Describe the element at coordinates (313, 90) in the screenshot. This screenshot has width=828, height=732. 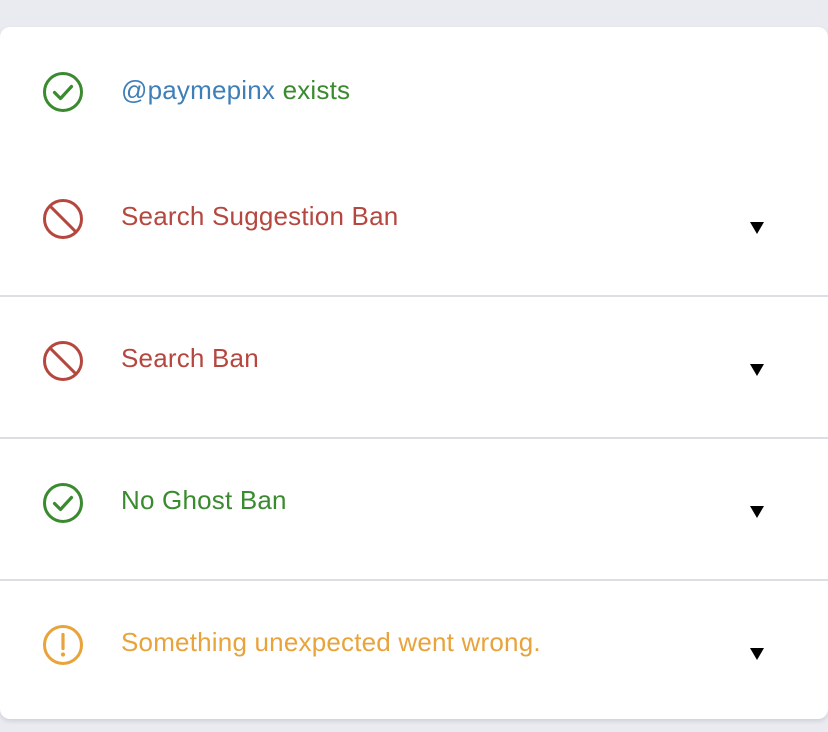
I see `exists-suffix: exists` at that location.